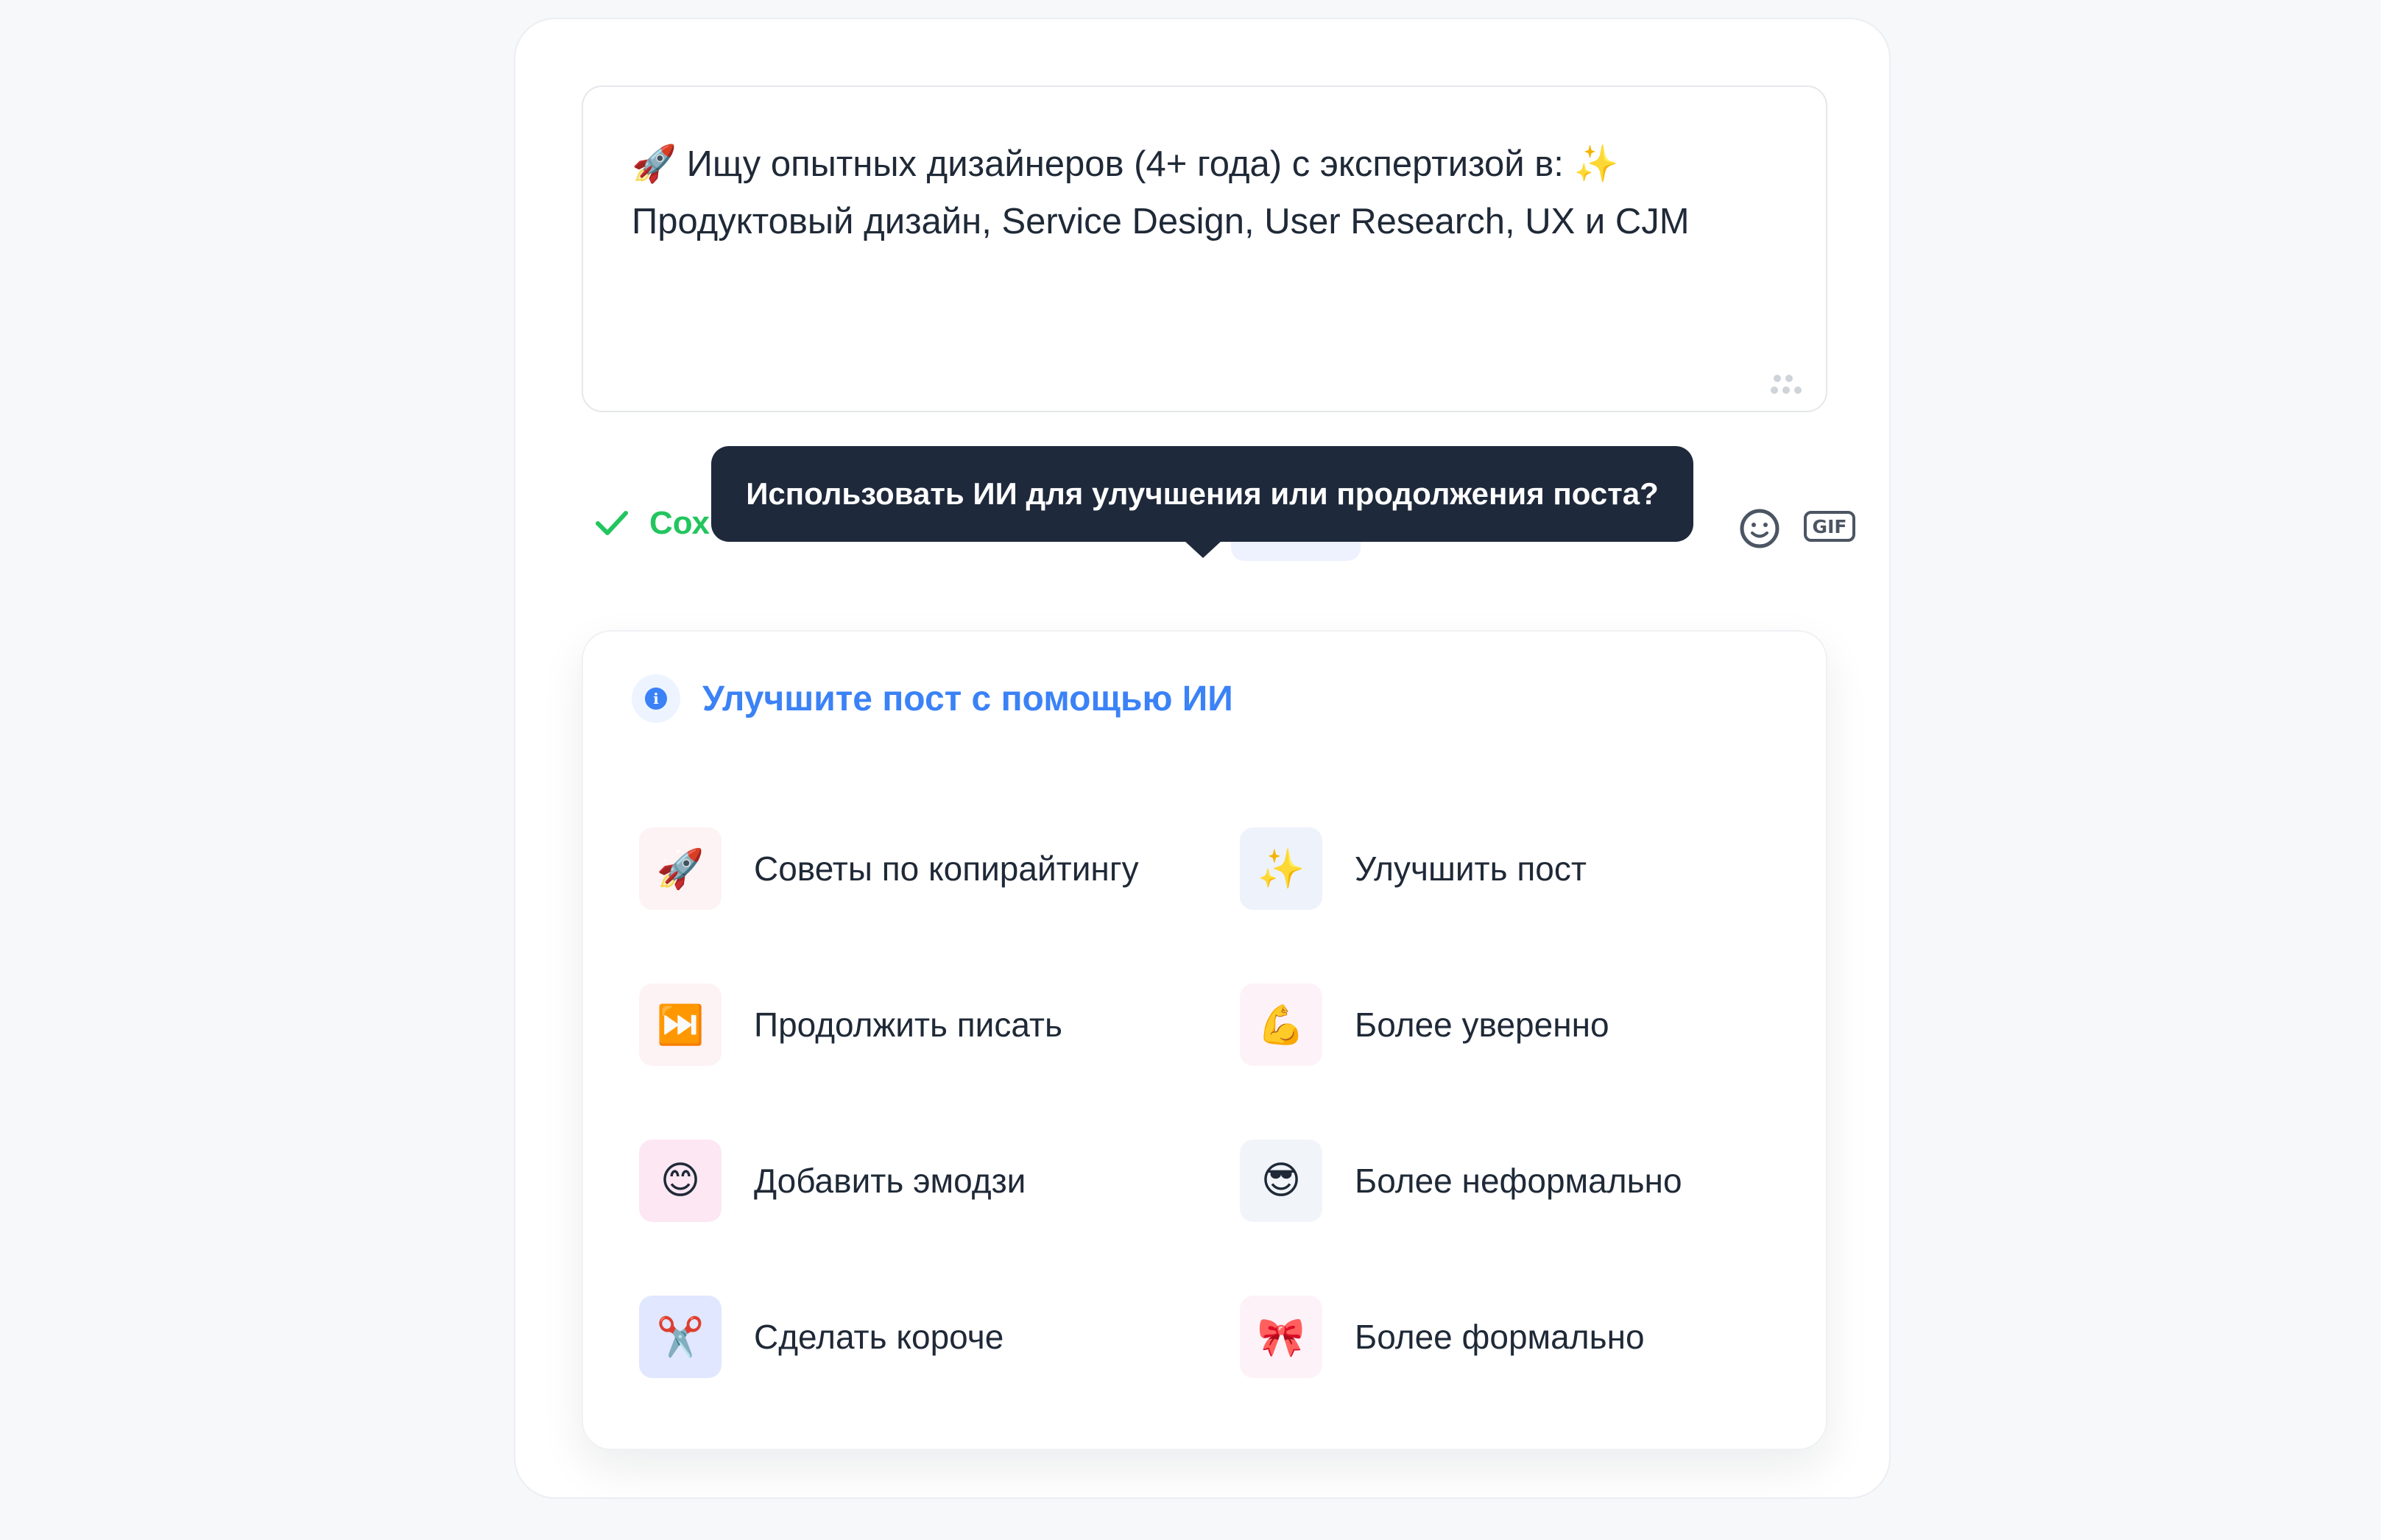 This screenshot has height=1540, width=2381. I want to click on gif-button: GIF, so click(1829, 526).